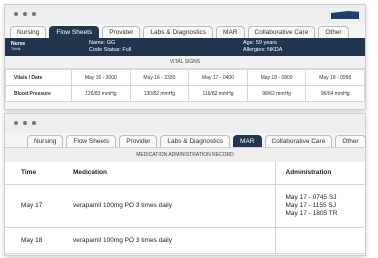 This screenshot has height=258, width=378. I want to click on table-row: May 18 verapamil 100mg PO 3 times daily, so click(185, 240).